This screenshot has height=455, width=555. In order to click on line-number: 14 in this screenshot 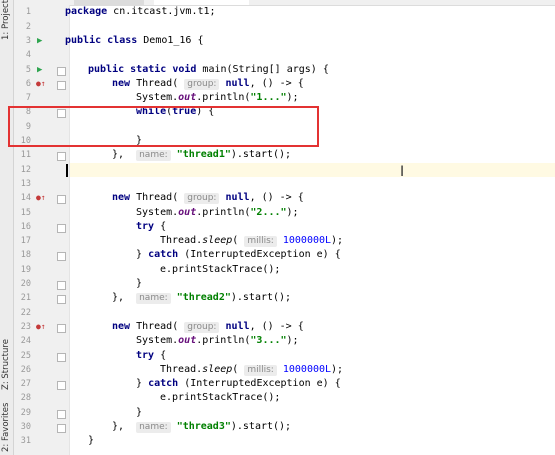, I will do `click(25, 198)`.